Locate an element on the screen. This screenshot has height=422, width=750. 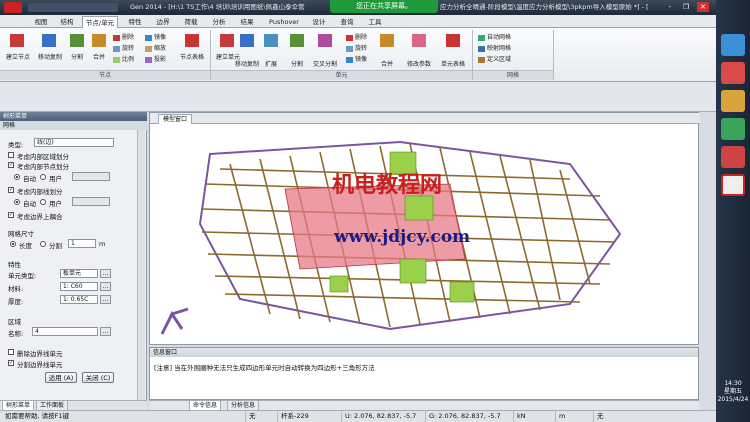
user-label: 用户 is located at coordinates (55, 179).